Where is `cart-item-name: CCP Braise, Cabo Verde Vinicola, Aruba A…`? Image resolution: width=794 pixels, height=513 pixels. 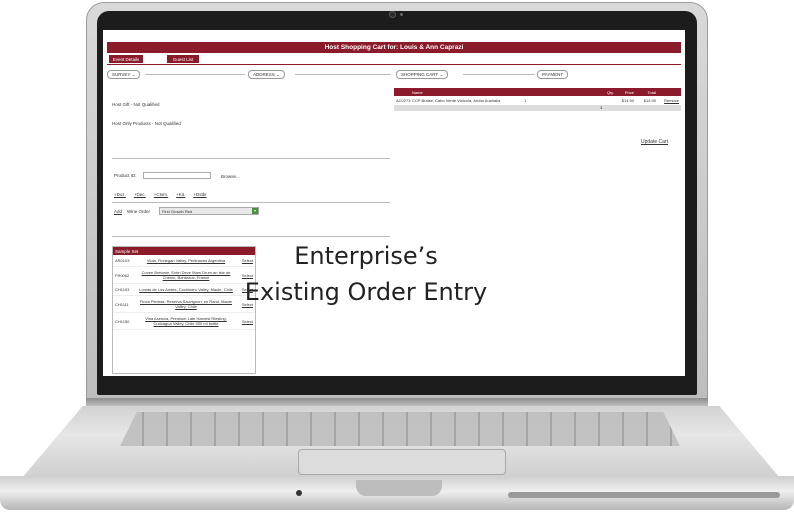 cart-item-name: CCP Braise, Cabo Verde Vinicola, Aruba A… is located at coordinates (456, 100).